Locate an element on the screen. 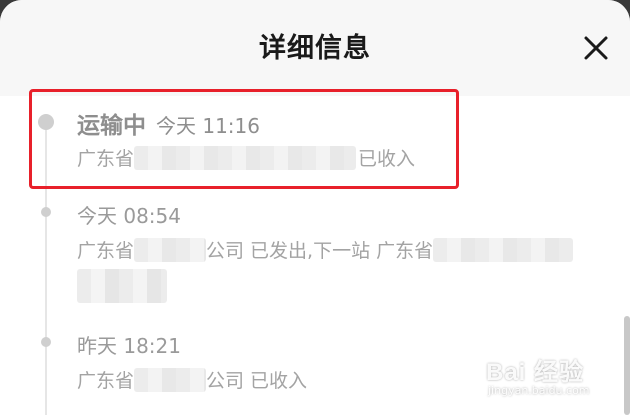 The image size is (630, 415). timeline-item-text: 广东省 公司 已发出,下一站 广东省 is located at coordinates (325, 249).